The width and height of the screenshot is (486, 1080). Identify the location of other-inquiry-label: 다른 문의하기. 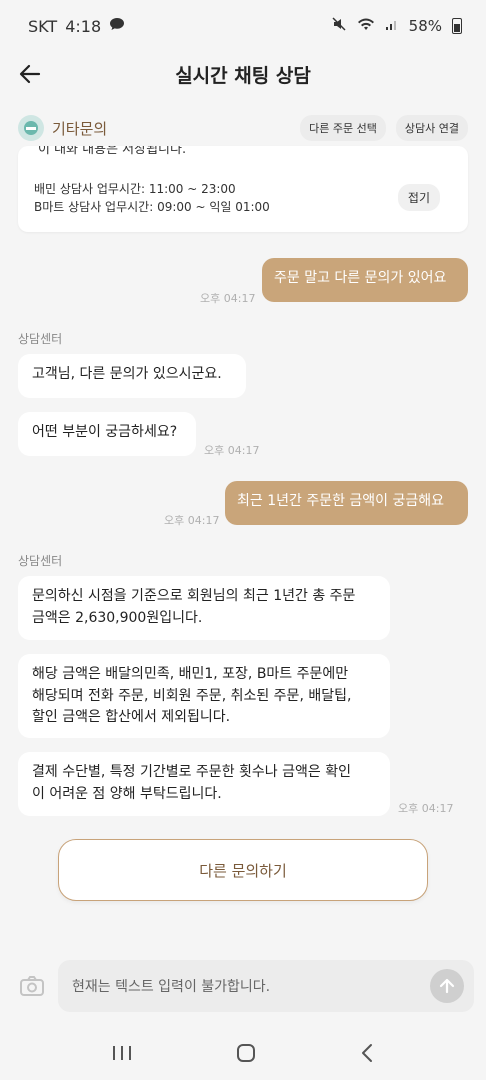
(243, 870).